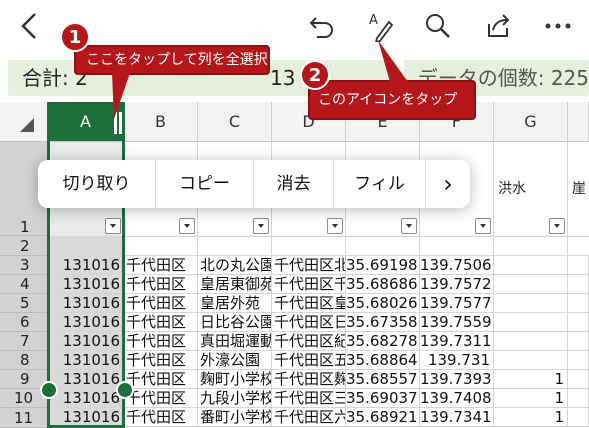  I want to click on fill-menu-item: フィル, so click(380, 184).